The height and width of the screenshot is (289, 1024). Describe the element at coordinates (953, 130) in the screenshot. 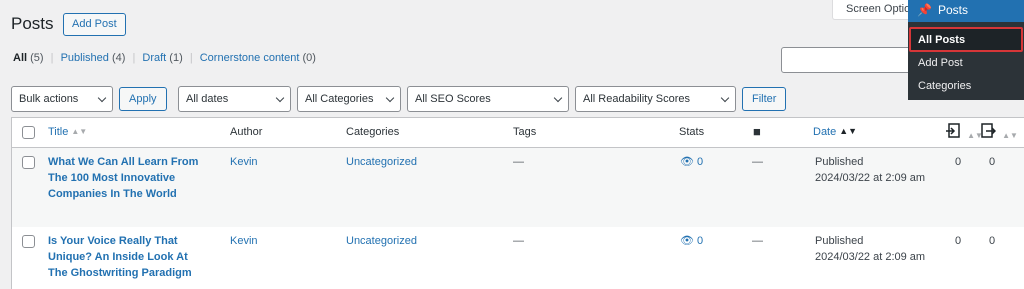

I see `incoming-links-icon` at that location.